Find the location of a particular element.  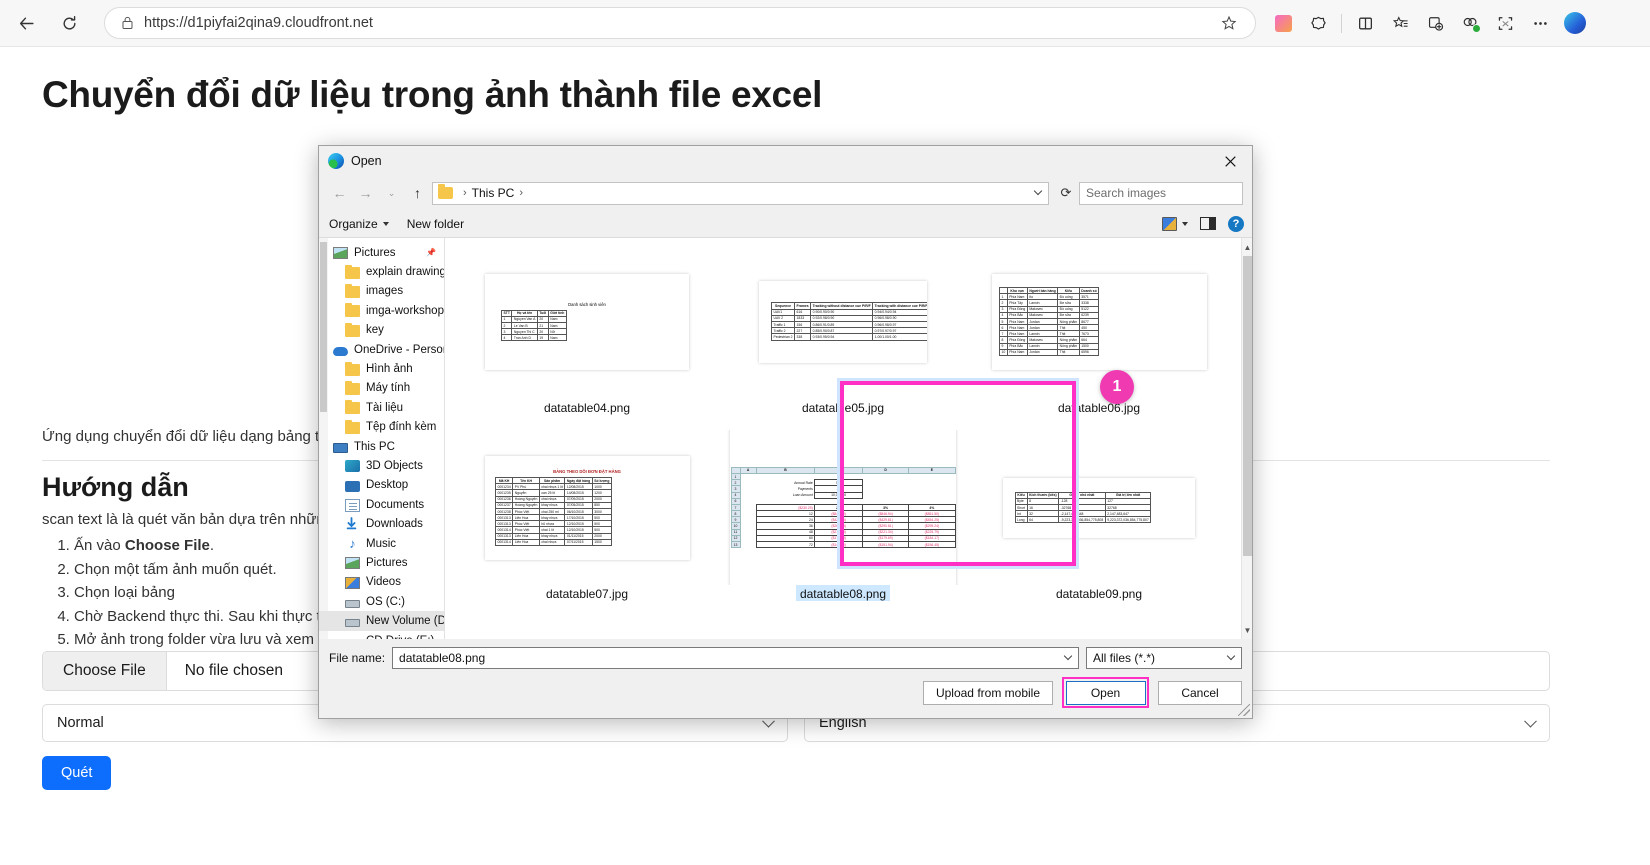

star-icon is located at coordinates (1229, 23).